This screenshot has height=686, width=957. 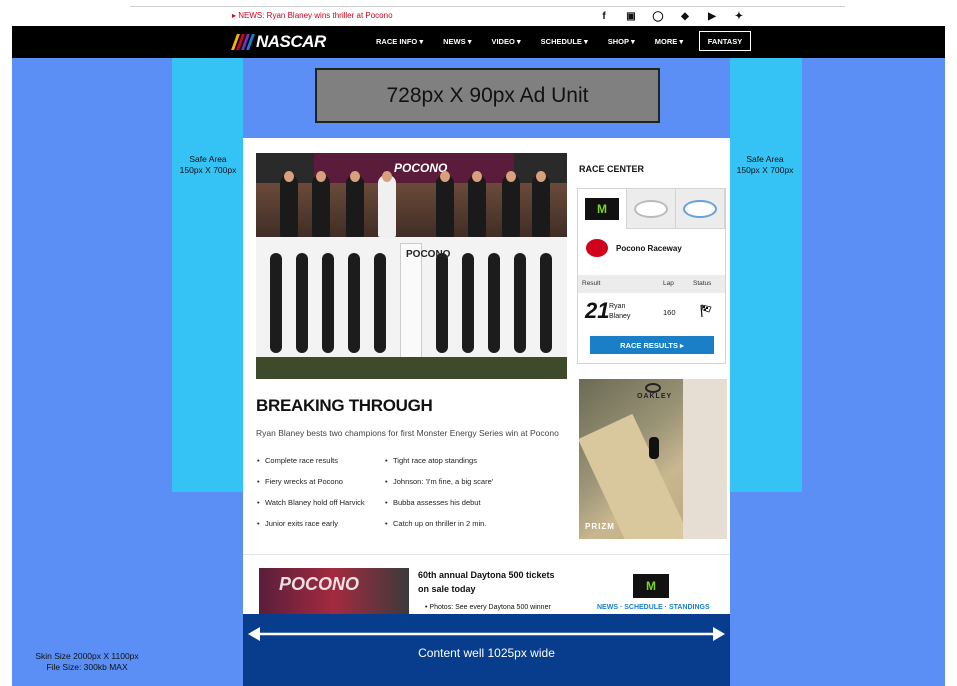 I want to click on hero-post-text: POCONO, so click(x=428, y=255).